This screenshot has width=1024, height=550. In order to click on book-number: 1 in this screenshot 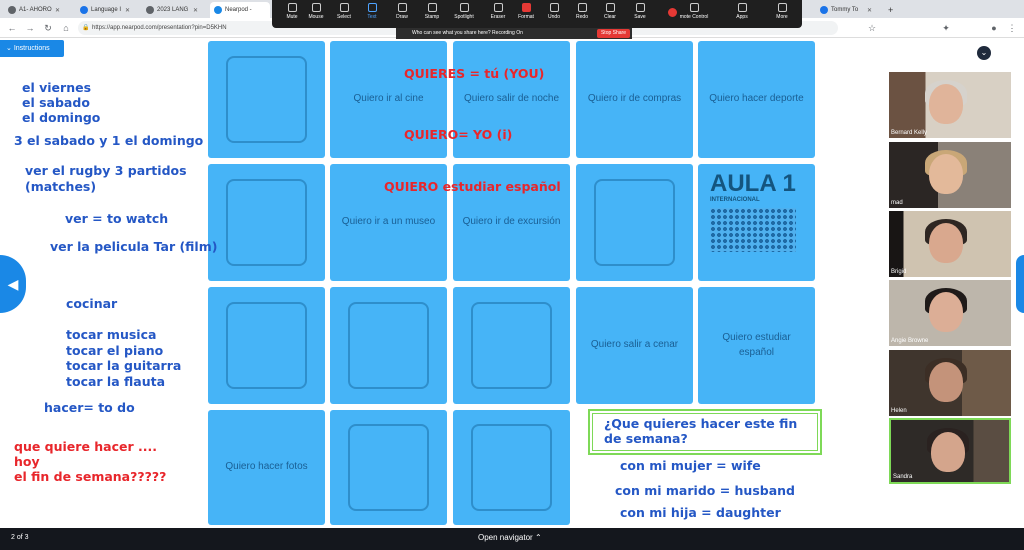, I will do `click(789, 183)`.